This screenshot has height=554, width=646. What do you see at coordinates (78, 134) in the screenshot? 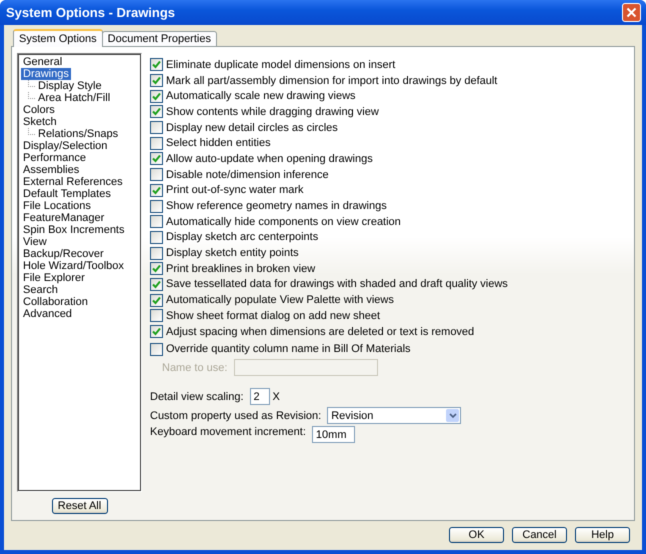
I see `tree-item: Relations/Snaps` at bounding box center [78, 134].